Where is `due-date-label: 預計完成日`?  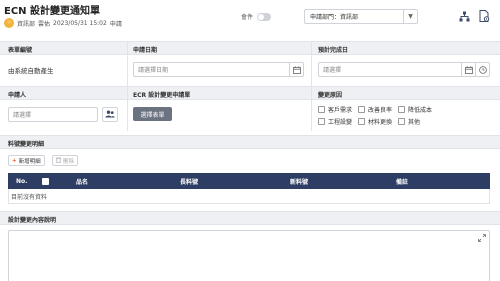
due-date-label: 預計完成日 is located at coordinates (333, 50).